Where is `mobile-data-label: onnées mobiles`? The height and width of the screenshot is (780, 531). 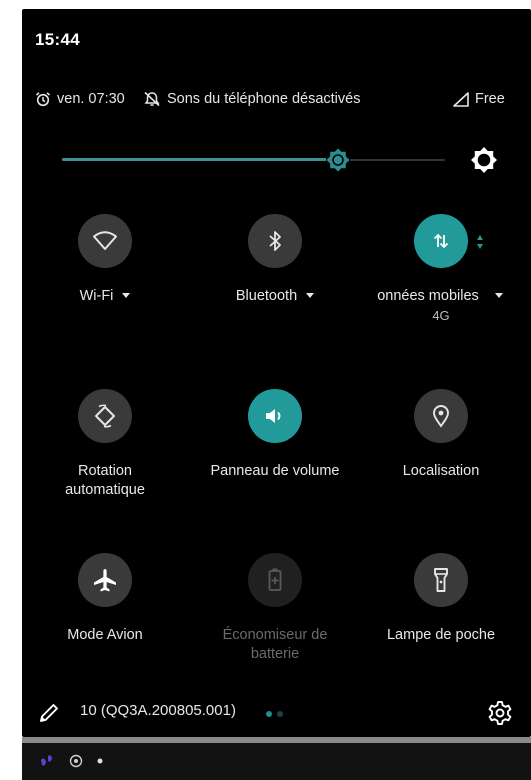 mobile-data-label: onnées mobiles is located at coordinates (440, 296).